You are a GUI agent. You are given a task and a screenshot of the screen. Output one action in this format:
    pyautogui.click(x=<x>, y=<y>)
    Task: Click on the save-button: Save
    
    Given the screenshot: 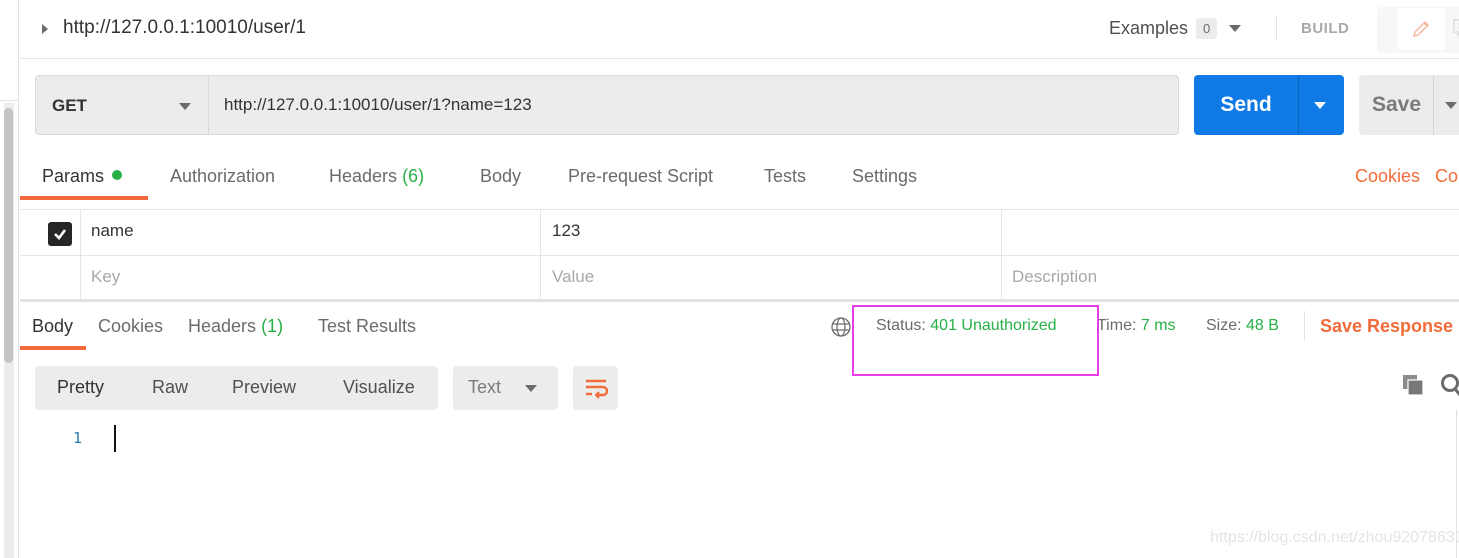 What is the action you would take?
    pyautogui.click(x=1409, y=105)
    